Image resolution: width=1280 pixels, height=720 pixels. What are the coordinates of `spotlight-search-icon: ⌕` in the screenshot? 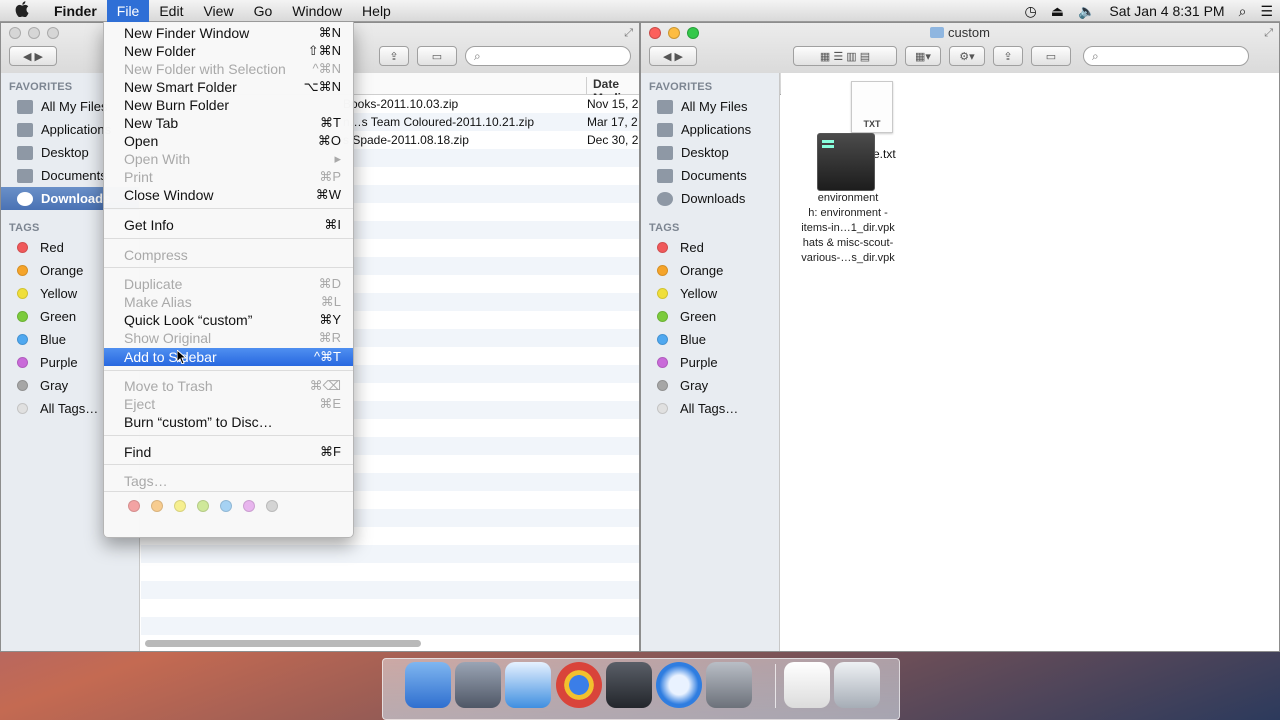 It's located at (1243, 11).